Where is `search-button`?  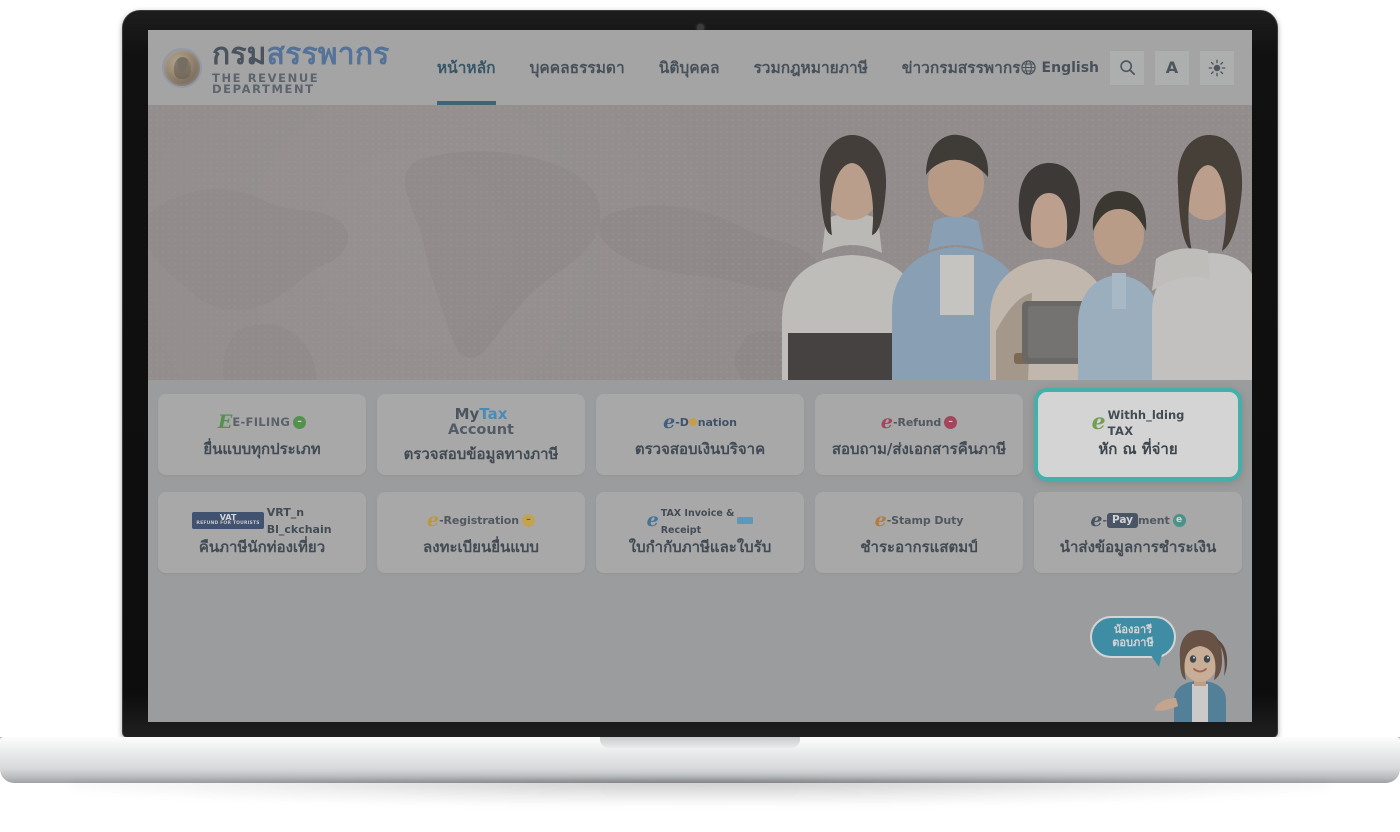 search-button is located at coordinates (1127, 67).